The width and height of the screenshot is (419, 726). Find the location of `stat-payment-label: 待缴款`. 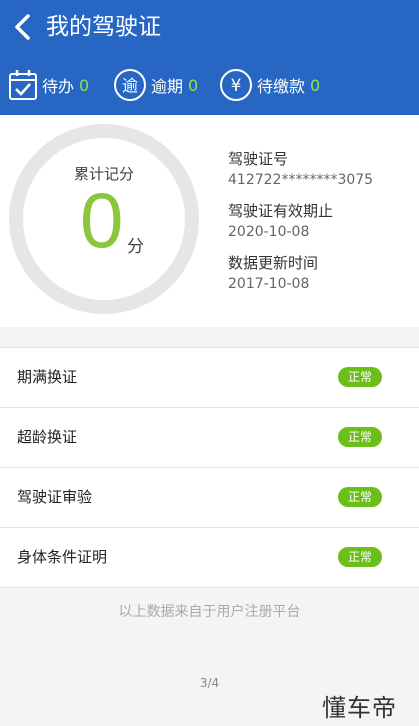

stat-payment-label: 待缴款 is located at coordinates (281, 86).